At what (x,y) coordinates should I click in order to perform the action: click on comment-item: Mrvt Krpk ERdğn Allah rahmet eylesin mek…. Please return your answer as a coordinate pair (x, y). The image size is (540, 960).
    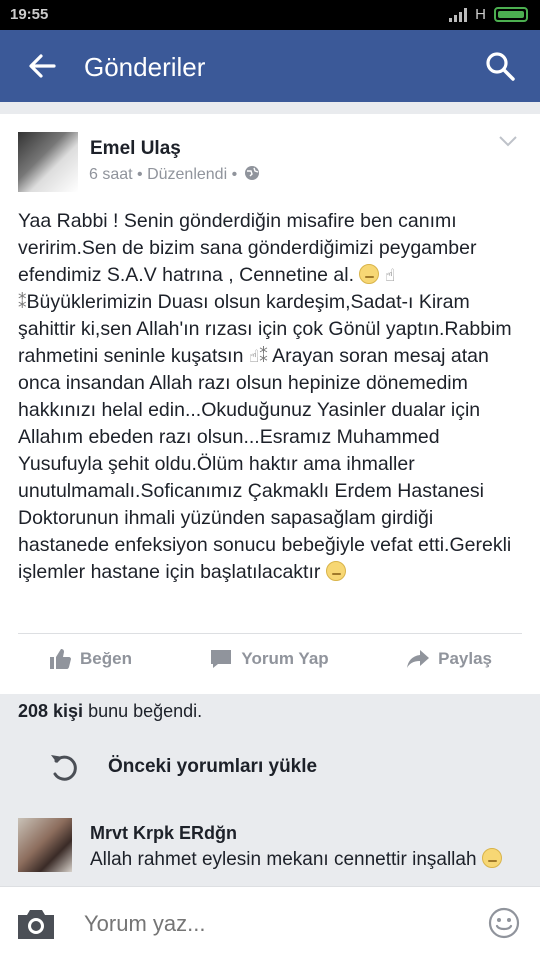
    Looking at the image, I should click on (270, 849).